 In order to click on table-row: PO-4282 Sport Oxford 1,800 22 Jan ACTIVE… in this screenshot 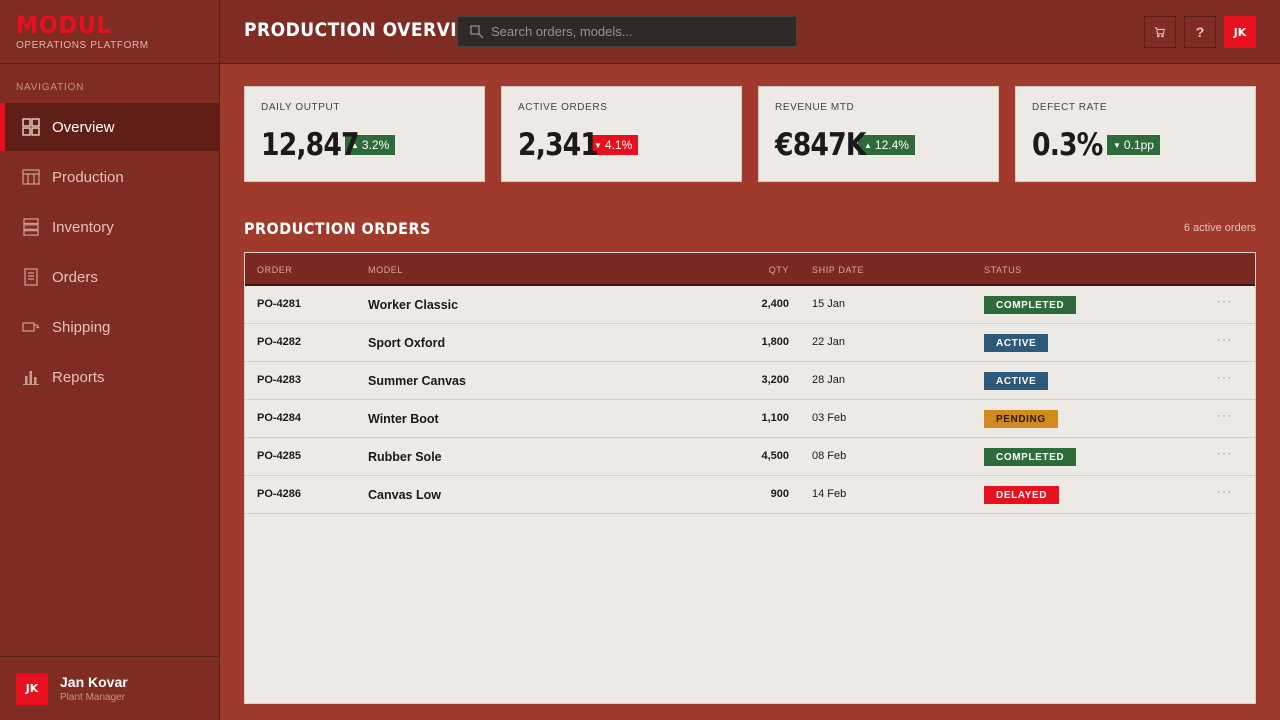, I will do `click(750, 343)`.